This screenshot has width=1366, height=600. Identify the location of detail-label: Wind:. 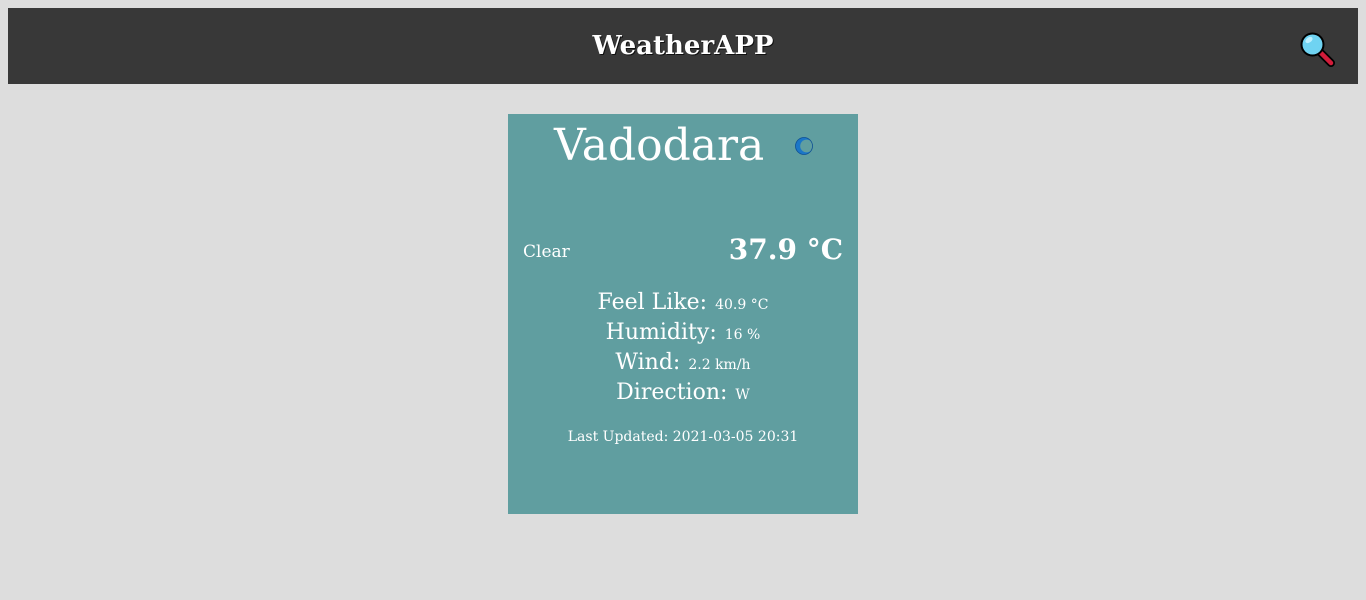
(648, 362).